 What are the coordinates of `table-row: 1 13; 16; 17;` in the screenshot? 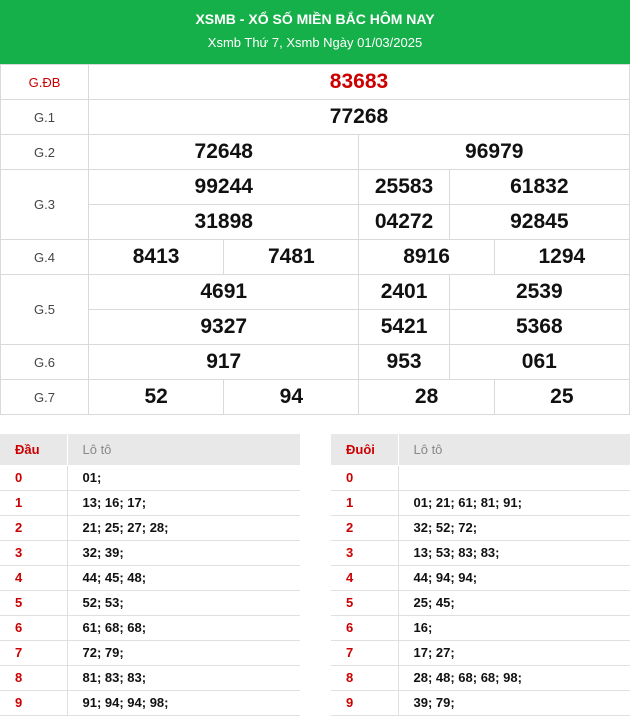 It's located at (150, 503).